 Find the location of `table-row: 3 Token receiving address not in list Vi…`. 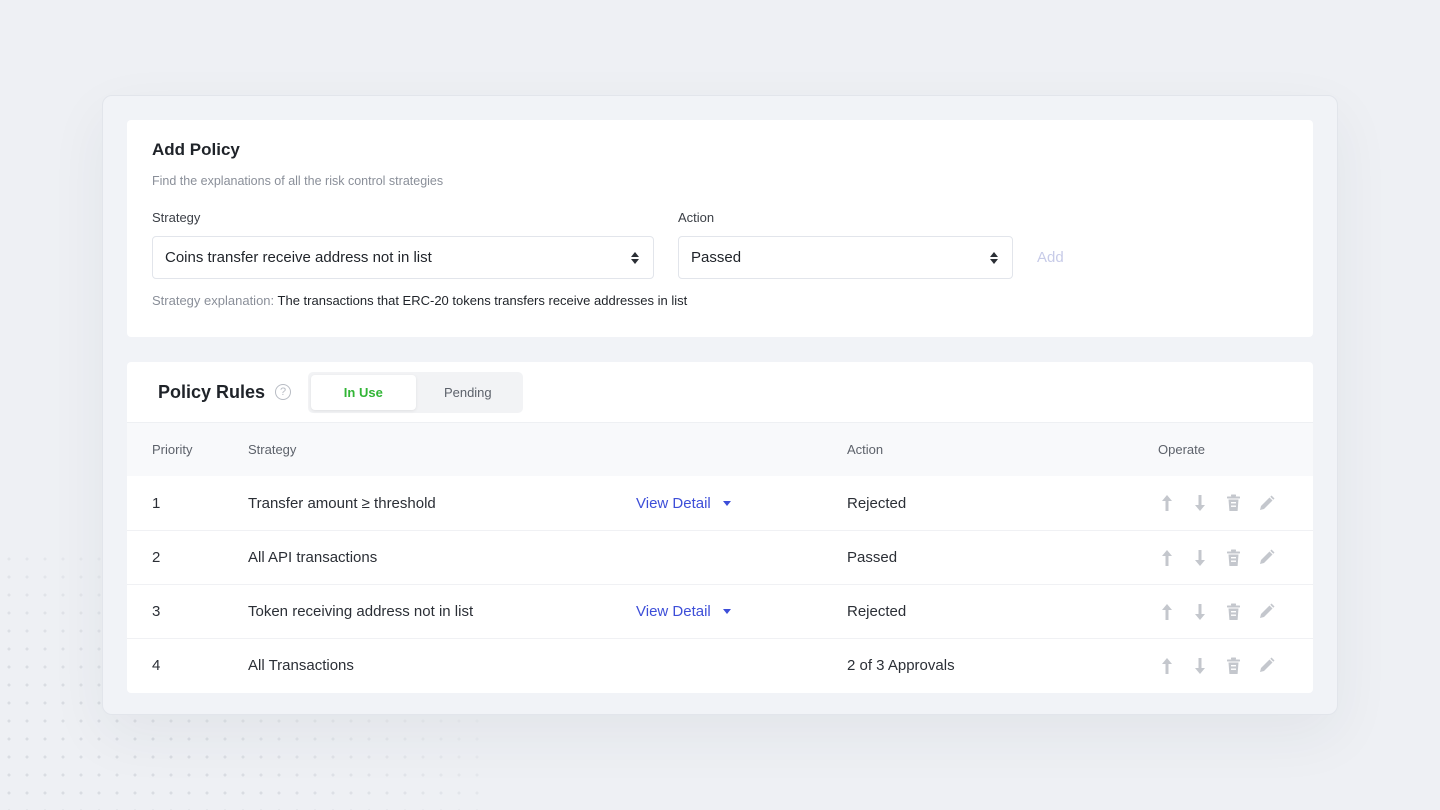

table-row: 3 Token receiving address not in list Vi… is located at coordinates (720, 611).